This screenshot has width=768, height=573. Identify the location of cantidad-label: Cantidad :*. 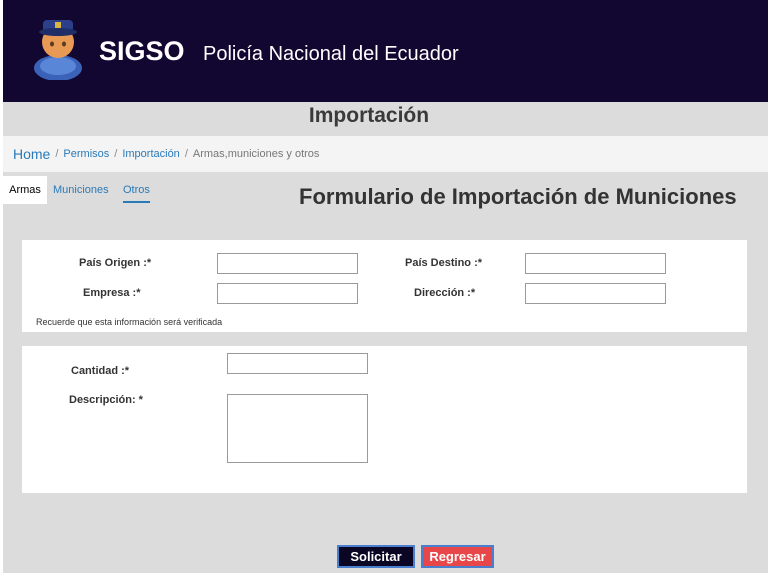
(100, 371).